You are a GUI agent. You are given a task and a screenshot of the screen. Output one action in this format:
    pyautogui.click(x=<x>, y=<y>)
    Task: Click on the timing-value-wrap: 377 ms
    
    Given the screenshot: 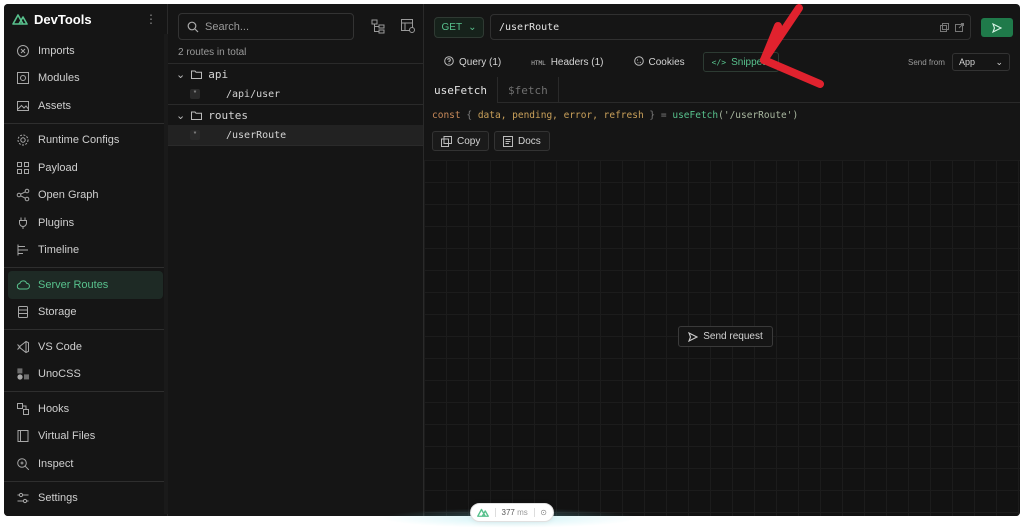 What is the action you would take?
    pyautogui.click(x=514, y=512)
    